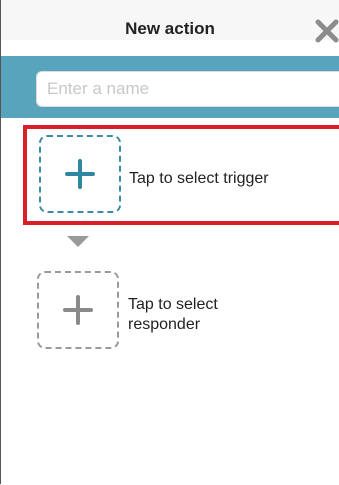 Image resolution: width=339 pixels, height=485 pixels. I want to click on close-icon, so click(326, 31).